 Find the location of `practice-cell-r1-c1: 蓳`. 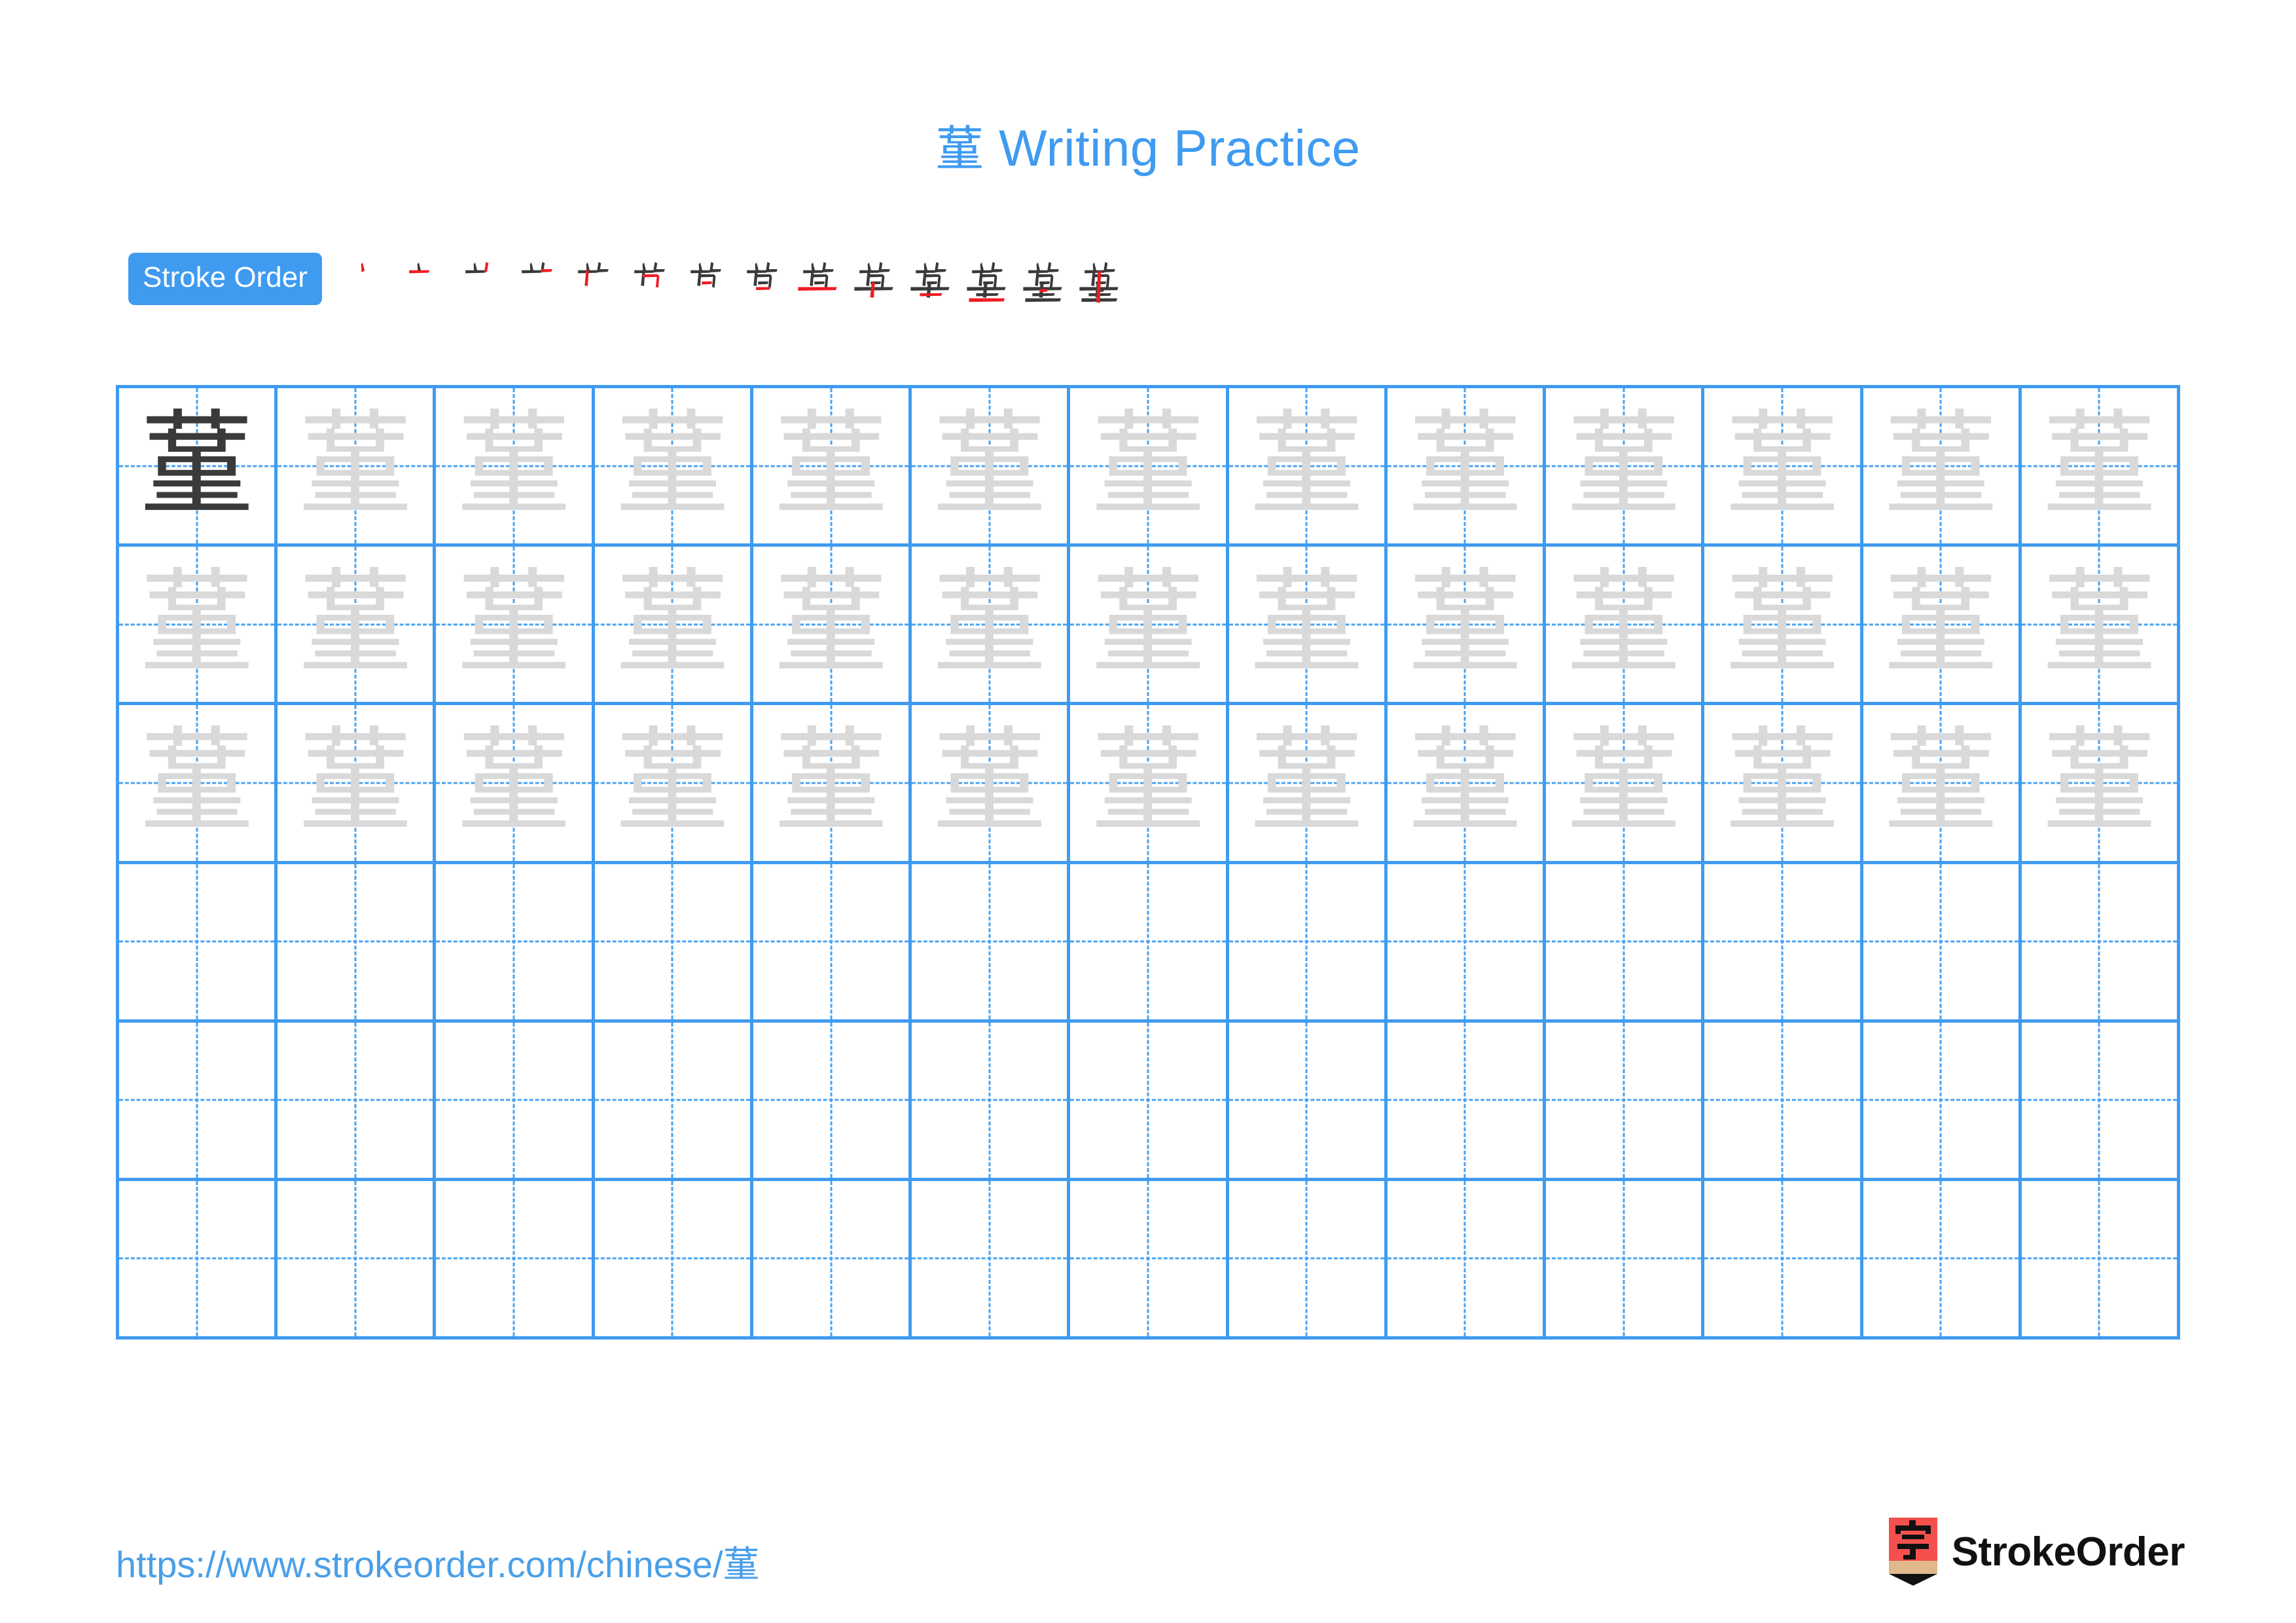

practice-cell-r1-c1: 蓳 is located at coordinates (198, 467).